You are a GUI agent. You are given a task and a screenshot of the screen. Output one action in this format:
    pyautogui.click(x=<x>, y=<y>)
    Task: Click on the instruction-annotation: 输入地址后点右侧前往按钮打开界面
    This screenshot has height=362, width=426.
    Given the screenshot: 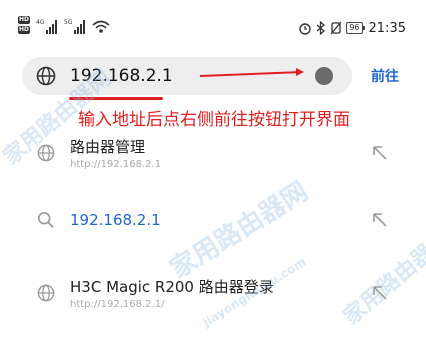 What is the action you would take?
    pyautogui.click(x=214, y=120)
    